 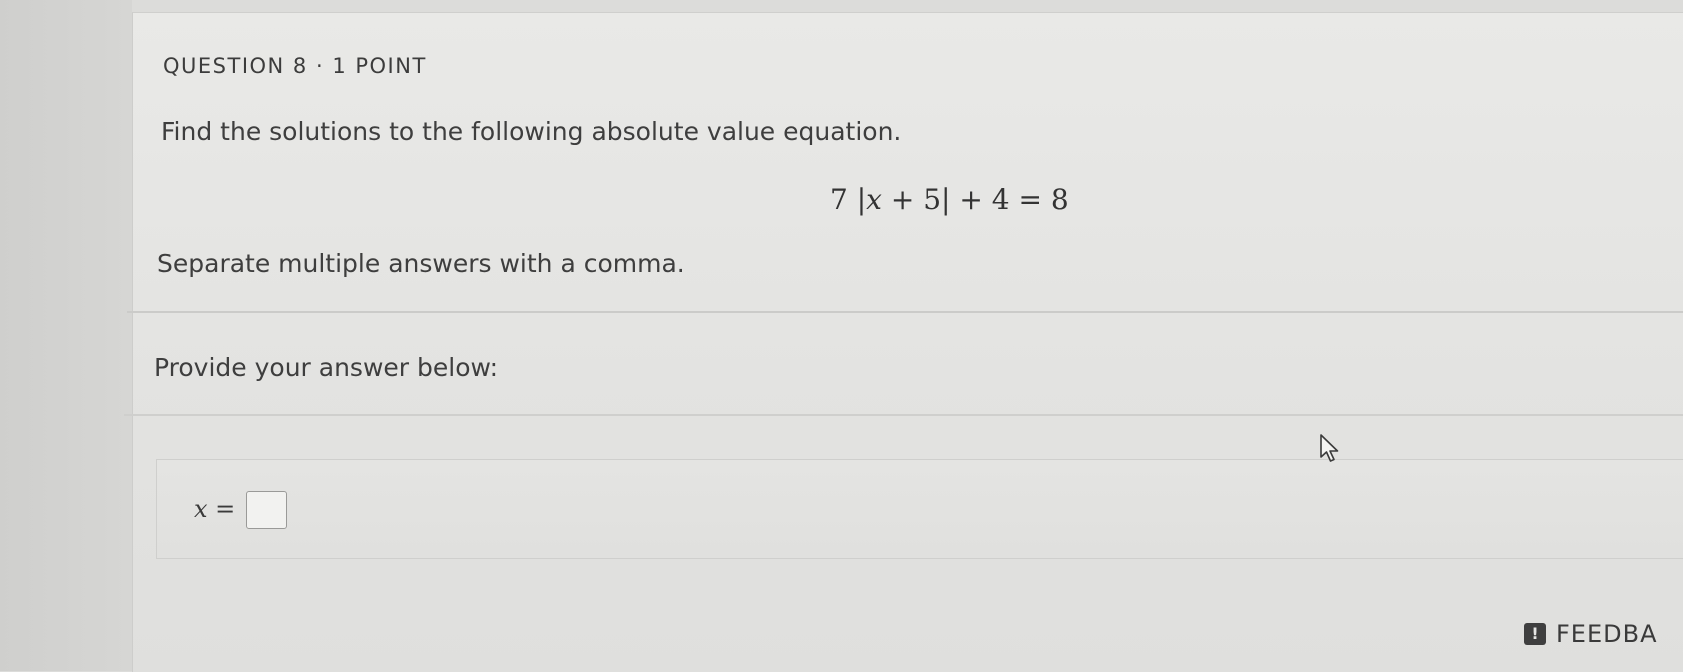 I want to click on answer-expression: x =, so click(x=214, y=509).